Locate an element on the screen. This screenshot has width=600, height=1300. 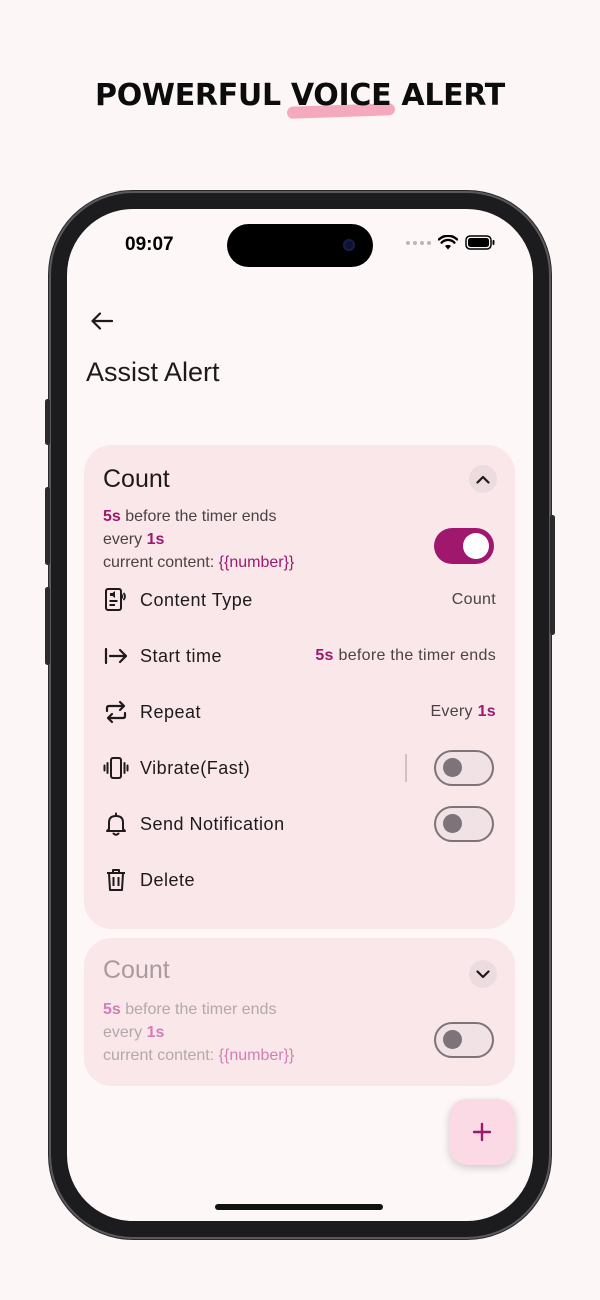
repeat-value-prefix: Every is located at coordinates (454, 711).